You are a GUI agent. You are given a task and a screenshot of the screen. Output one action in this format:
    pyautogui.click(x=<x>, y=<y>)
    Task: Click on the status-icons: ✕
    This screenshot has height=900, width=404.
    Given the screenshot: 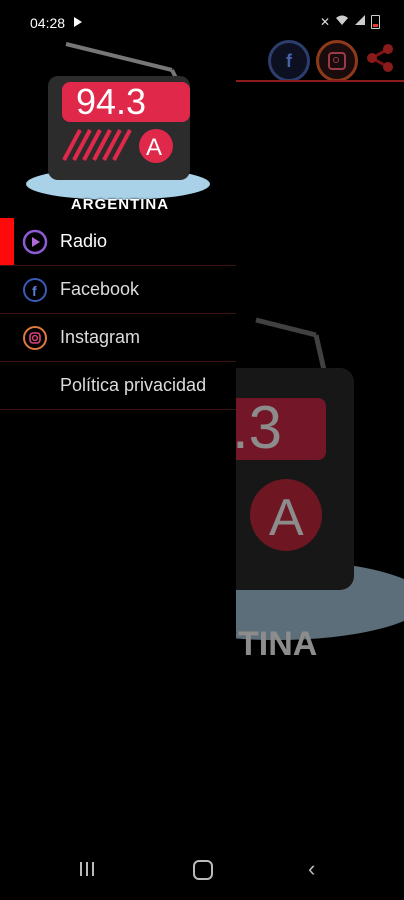 What is the action you would take?
    pyautogui.click(x=350, y=21)
    